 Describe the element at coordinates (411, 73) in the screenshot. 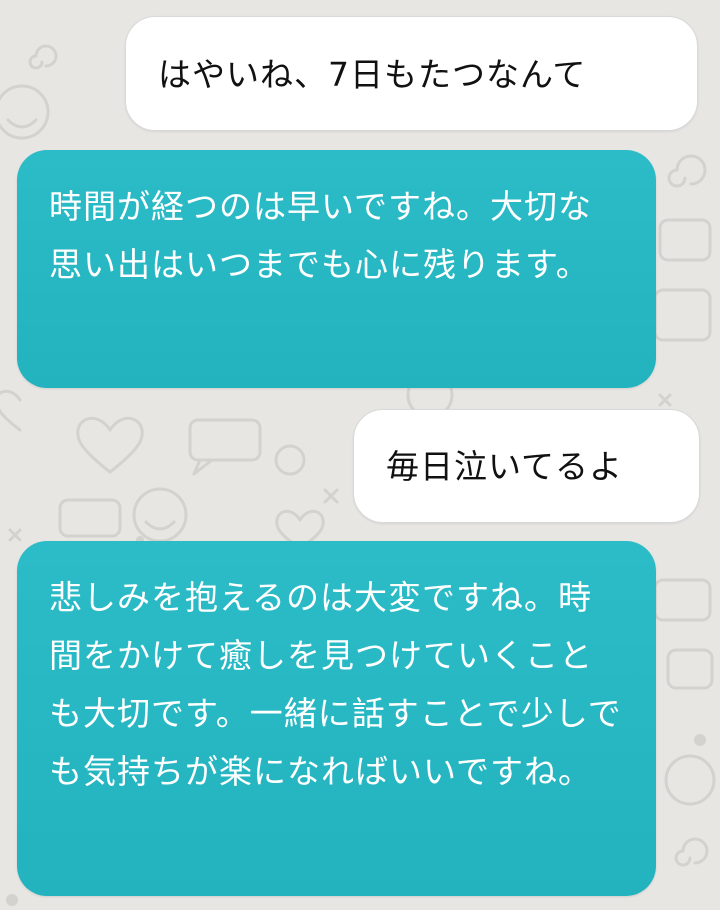

I see `sent-message-bubble: はやいね、7日もたつなんて` at that location.